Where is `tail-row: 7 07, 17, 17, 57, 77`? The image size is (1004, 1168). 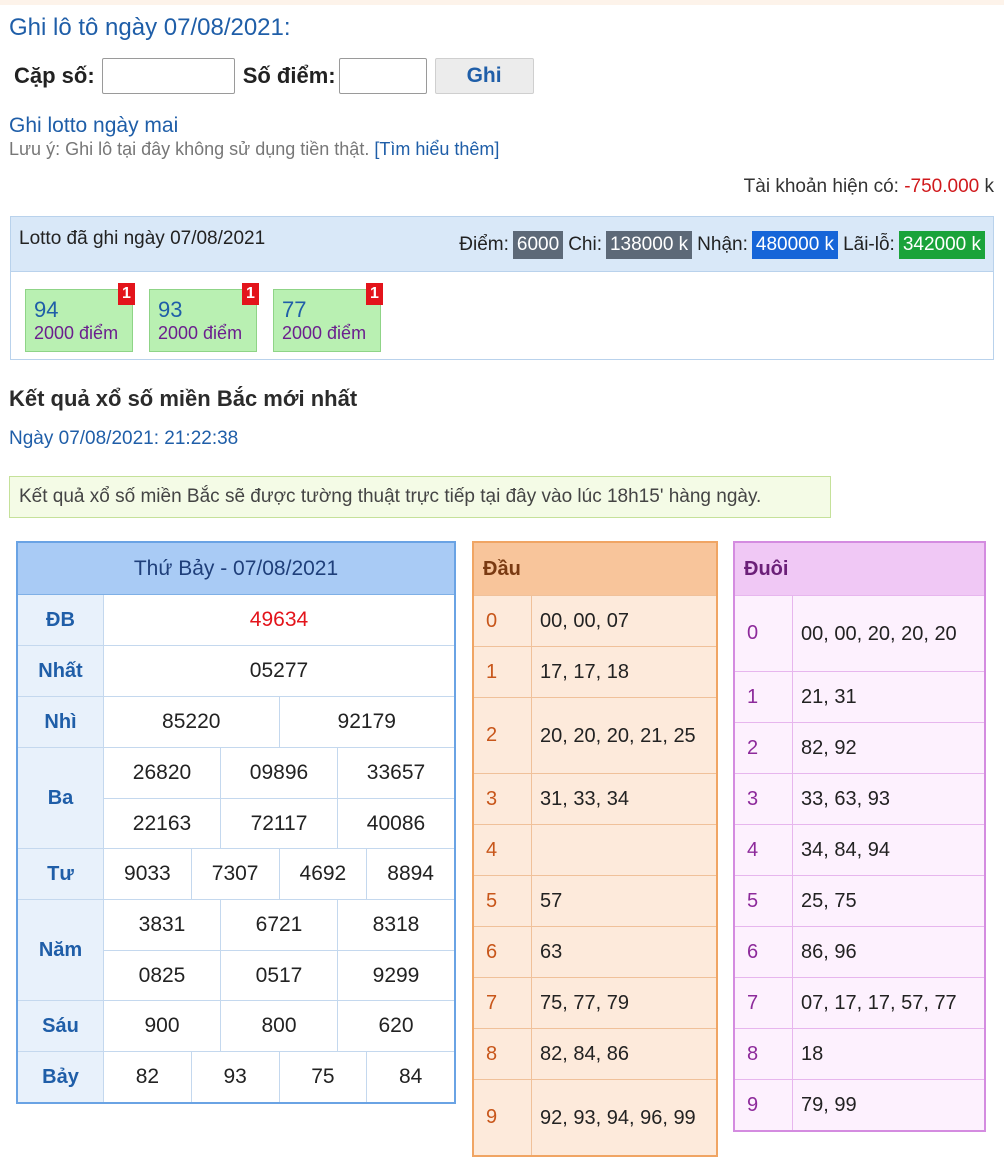 tail-row: 7 07, 17, 17, 57, 77 is located at coordinates (859, 1002).